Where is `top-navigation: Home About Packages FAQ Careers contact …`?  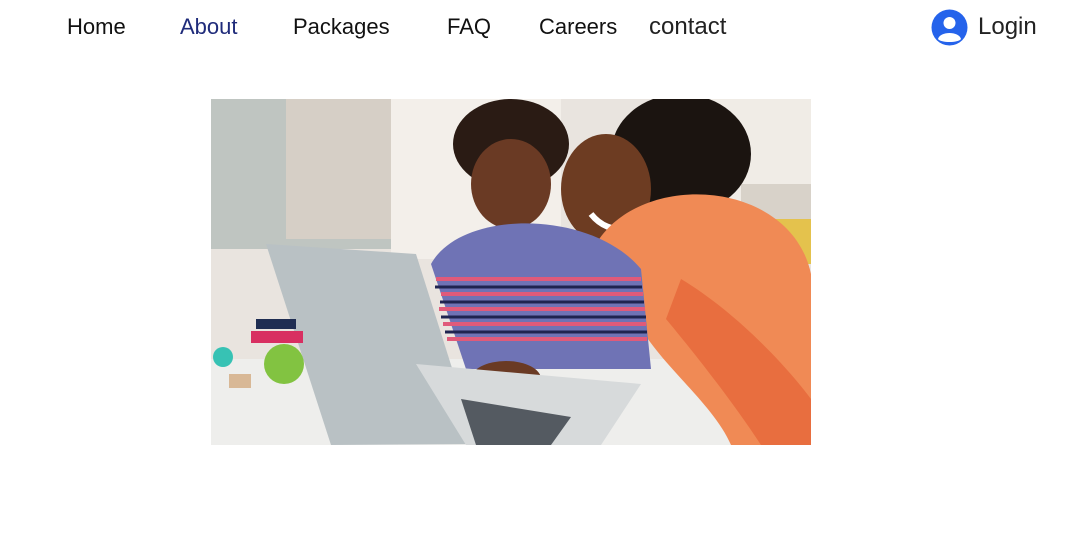
top-navigation: Home About Packages FAQ Careers contact … is located at coordinates (543, 27).